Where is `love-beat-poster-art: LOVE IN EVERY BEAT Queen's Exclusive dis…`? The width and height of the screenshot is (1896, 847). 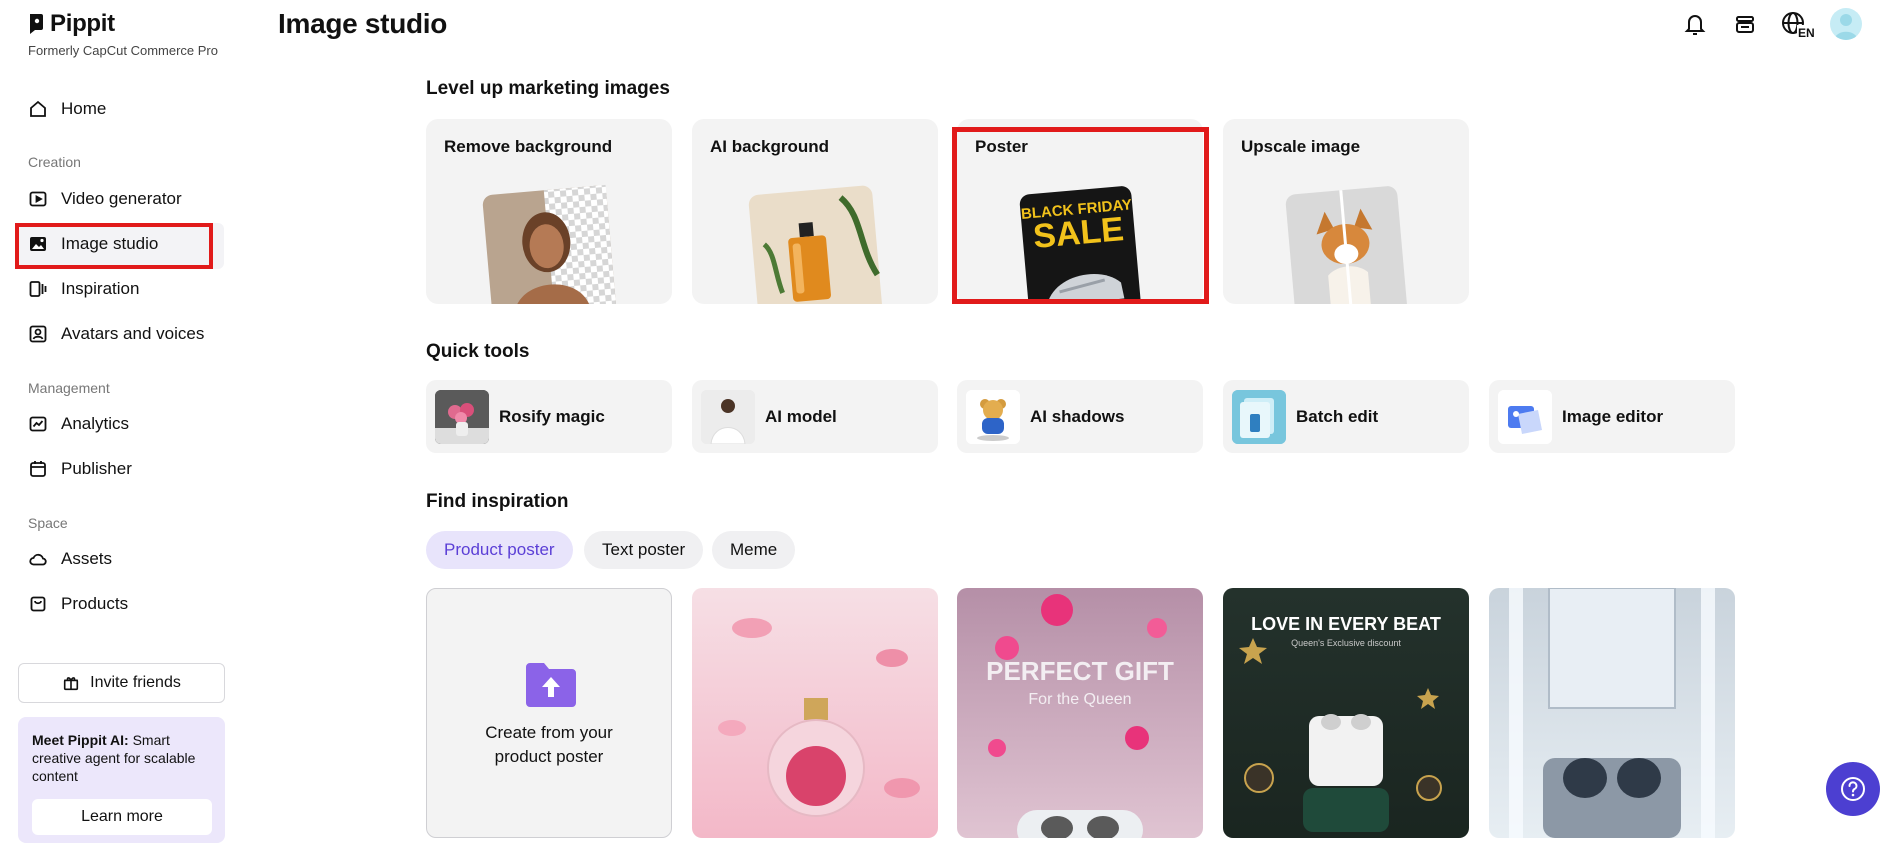 love-beat-poster-art: LOVE IN EVERY BEAT Queen's Exclusive dis… is located at coordinates (1340, 723).